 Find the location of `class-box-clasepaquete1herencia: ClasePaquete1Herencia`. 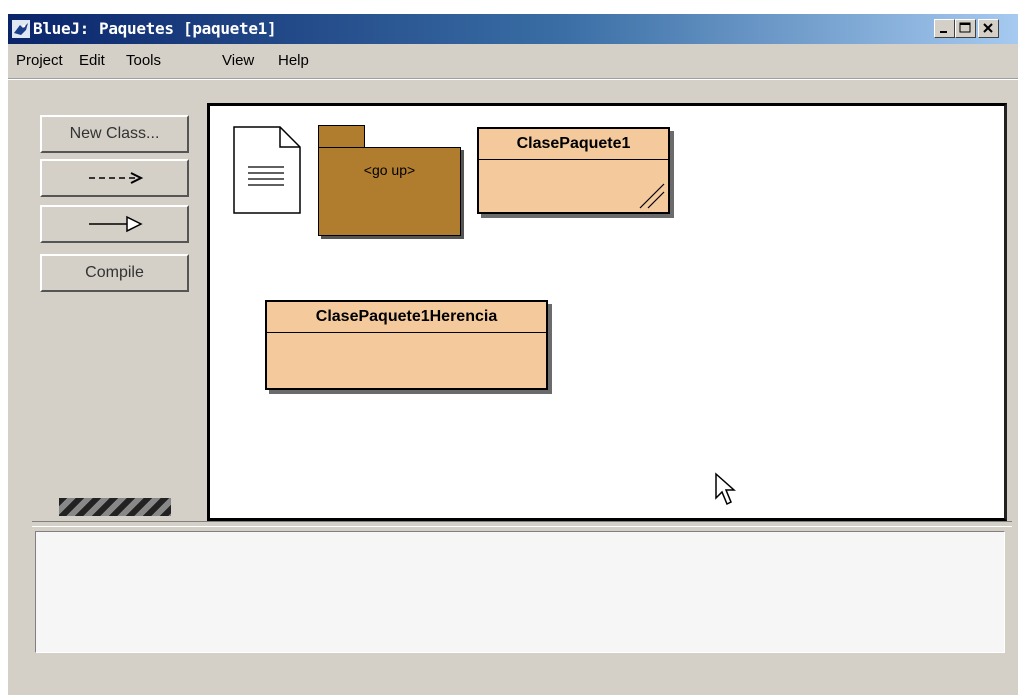

class-box-clasepaquete1herencia: ClasePaquete1Herencia is located at coordinates (406, 345).